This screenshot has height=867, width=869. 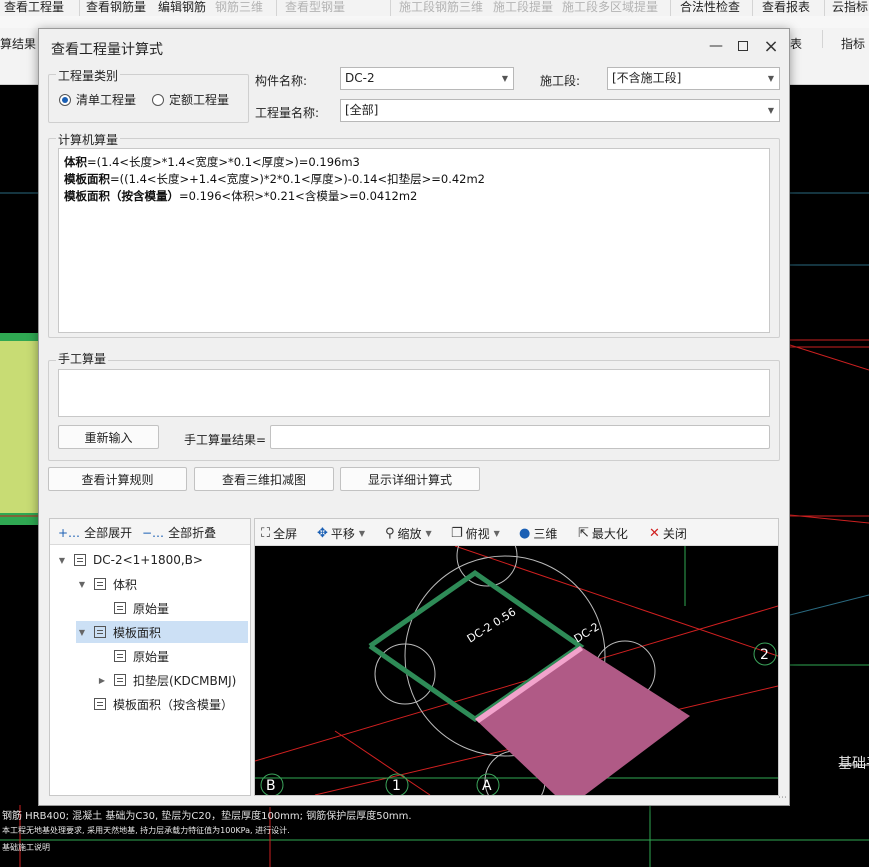 I want to click on quantity-name-label: 工程量名称:, so click(x=287, y=113).